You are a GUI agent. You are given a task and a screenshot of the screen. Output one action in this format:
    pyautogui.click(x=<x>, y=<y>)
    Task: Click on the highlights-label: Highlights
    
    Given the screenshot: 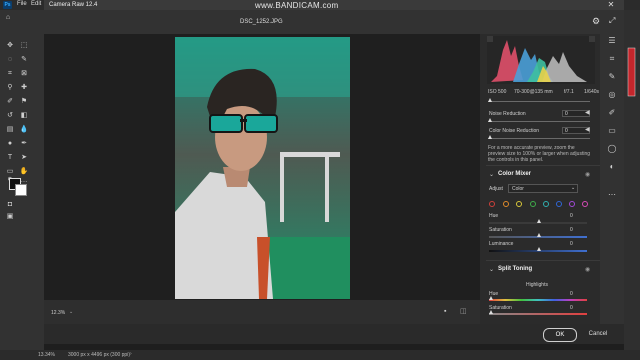 What is the action you would take?
    pyautogui.click(x=537, y=285)
    